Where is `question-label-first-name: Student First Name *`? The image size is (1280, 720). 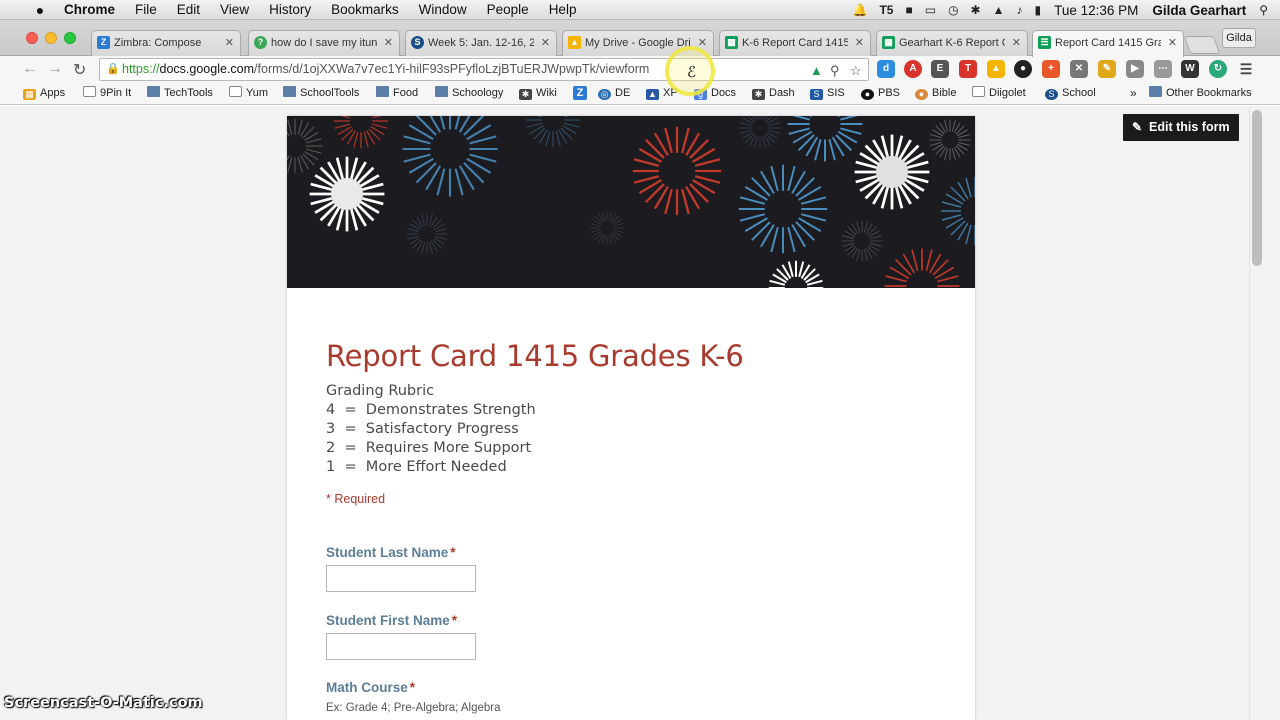
question-label-first-name: Student First Name * is located at coordinates (391, 620).